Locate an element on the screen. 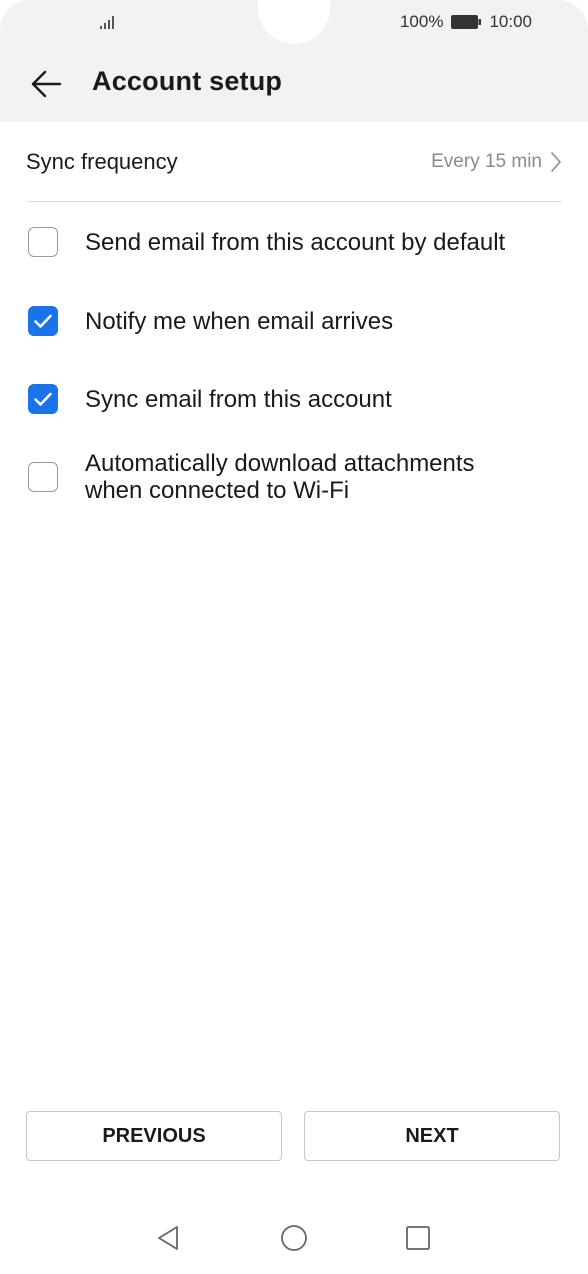  sync-email-checkbox is located at coordinates (43, 399).